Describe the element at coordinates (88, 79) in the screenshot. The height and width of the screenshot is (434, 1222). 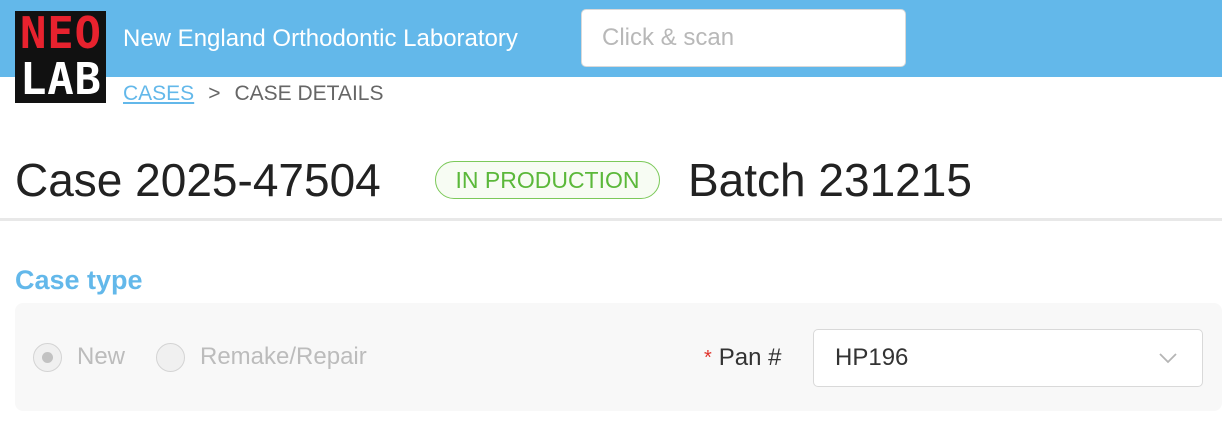
I see `logo-letter: B` at that location.